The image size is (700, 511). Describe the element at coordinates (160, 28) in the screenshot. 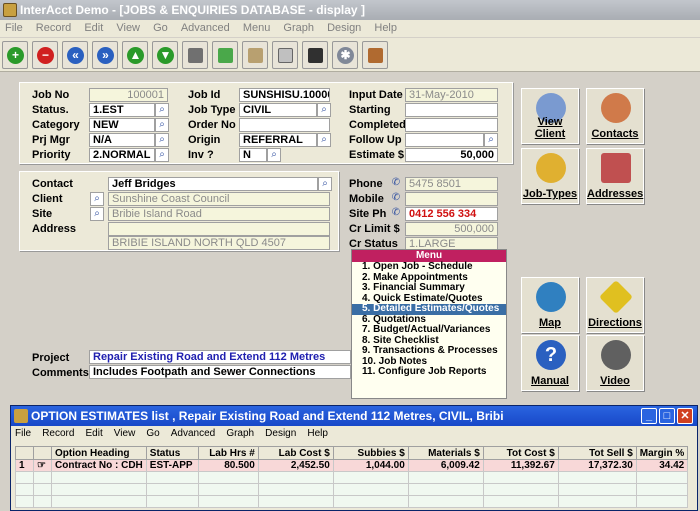

I see `menu-go: Go` at that location.